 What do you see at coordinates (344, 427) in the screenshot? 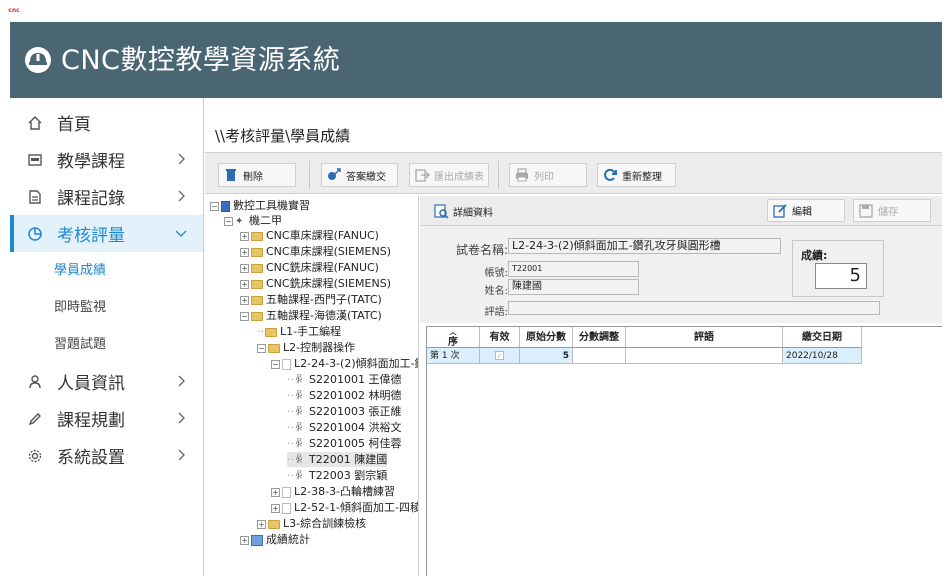
I see `tree-node-student: ··ꆜ S2201004 洪裕文` at bounding box center [344, 427].